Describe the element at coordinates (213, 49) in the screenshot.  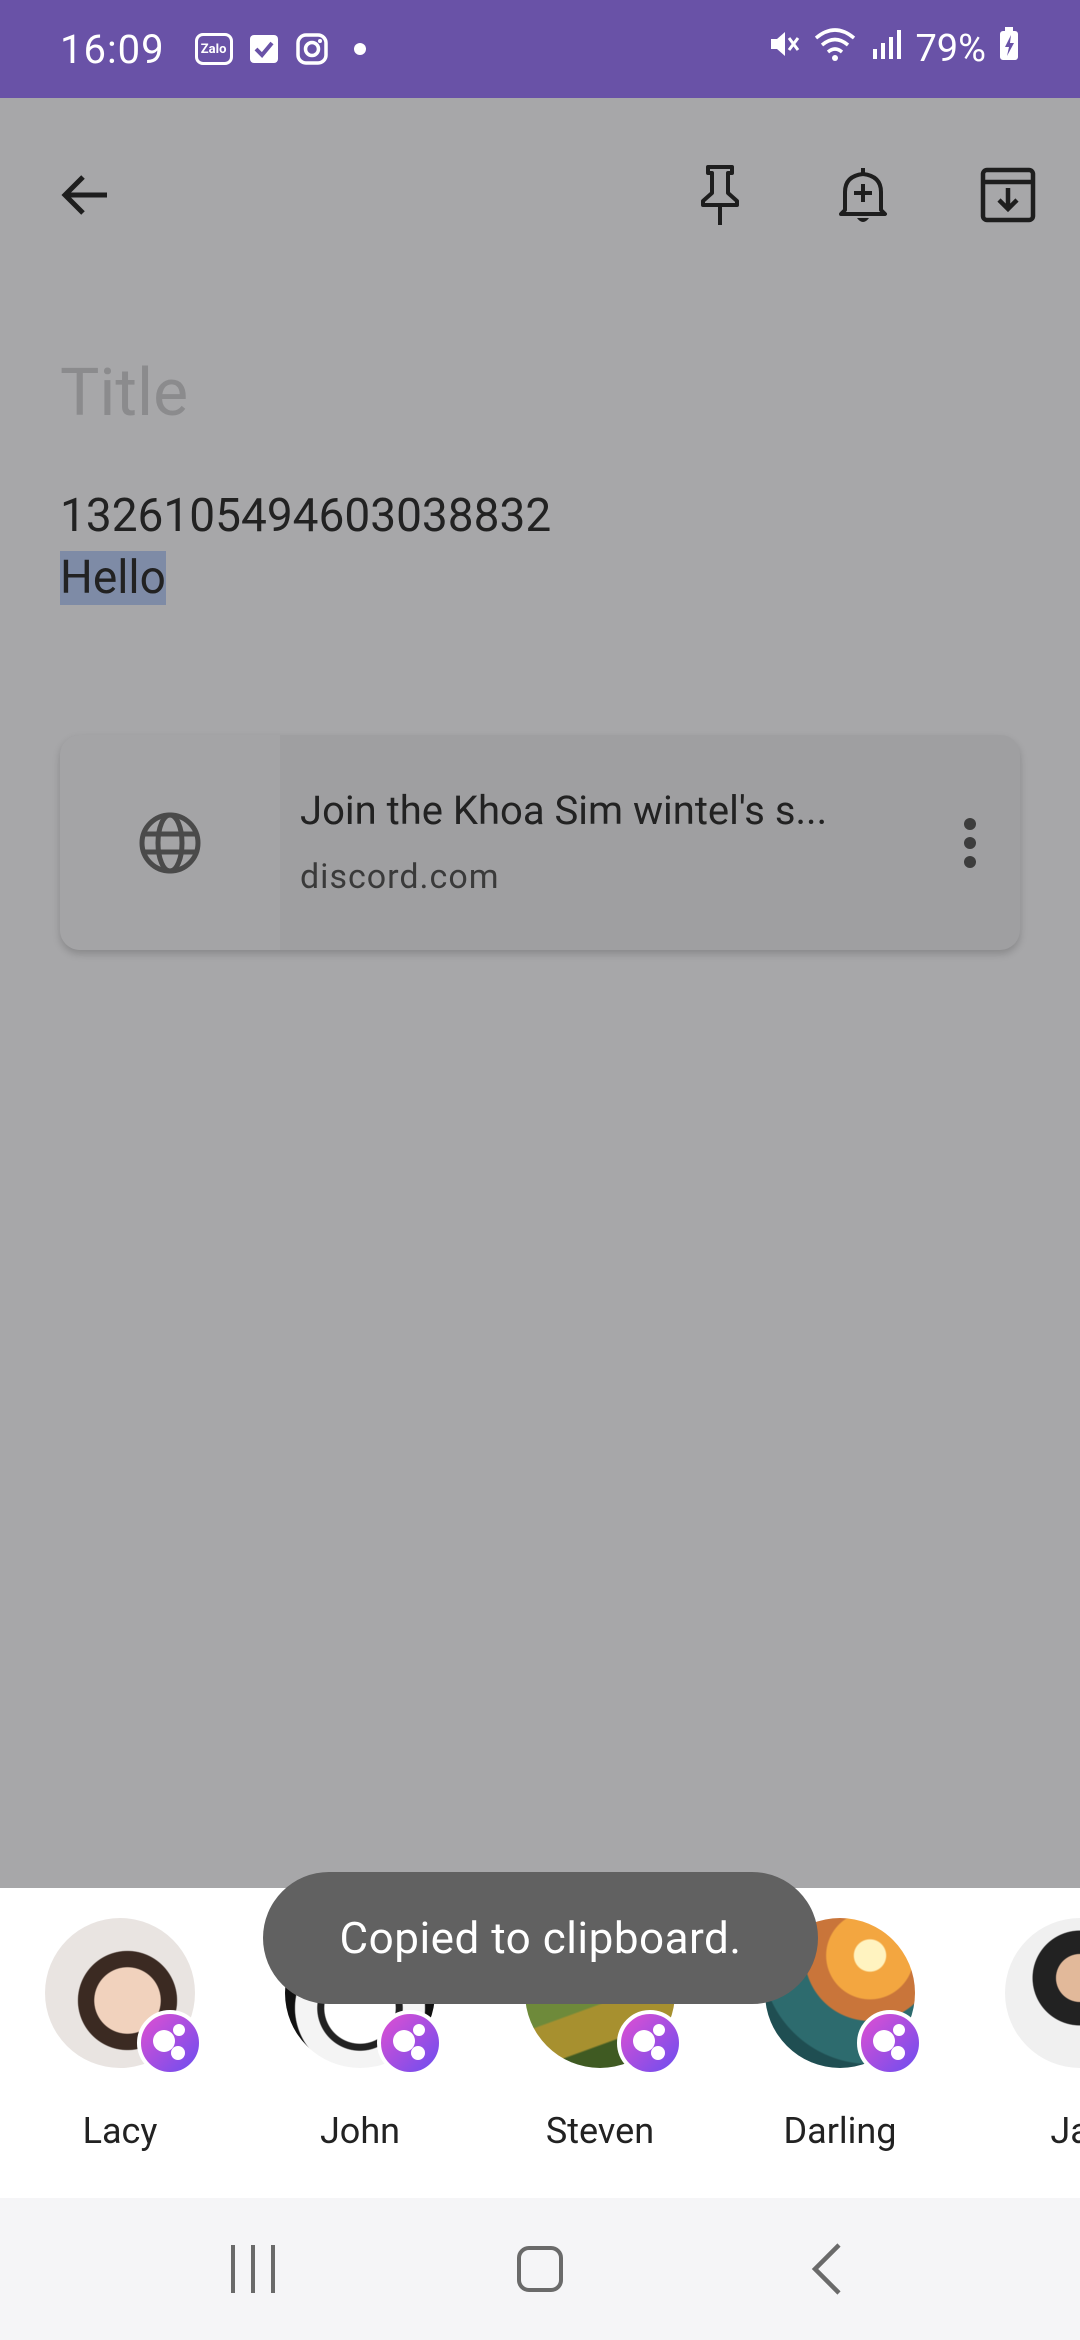
I see `zalo-icon: Zalo` at that location.